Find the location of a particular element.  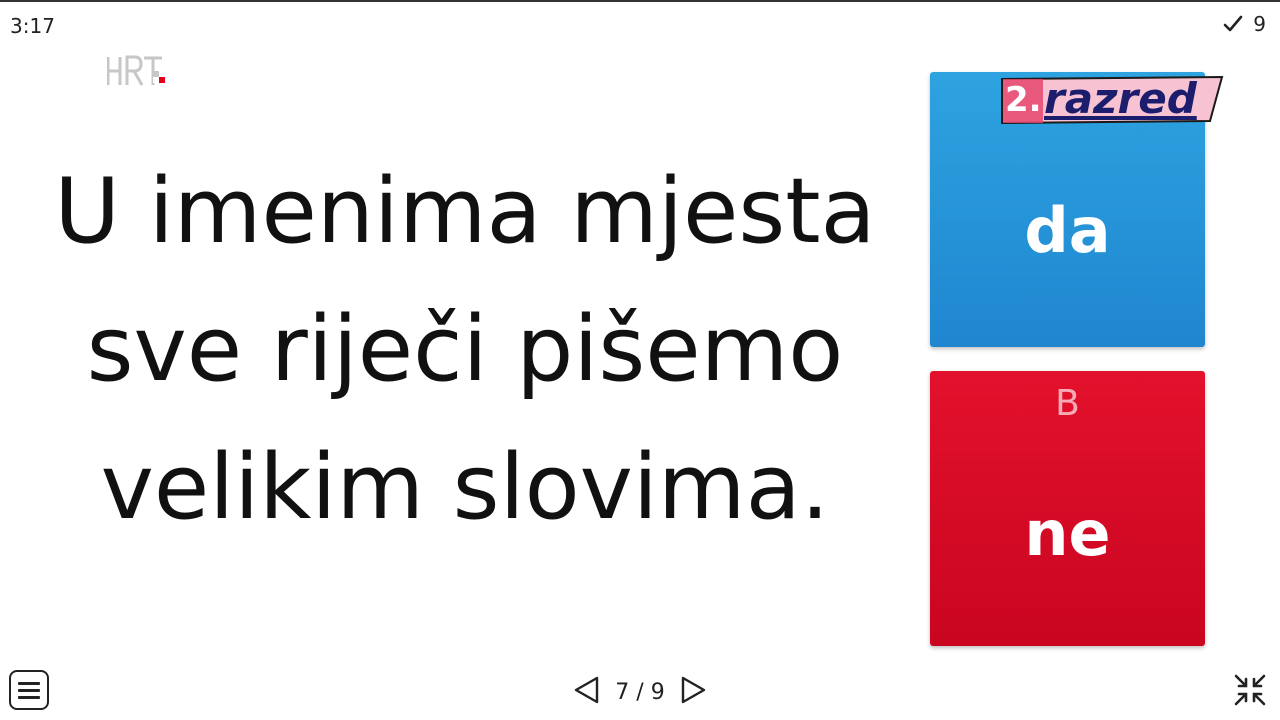

hrt-logo is located at coordinates (139, 71).